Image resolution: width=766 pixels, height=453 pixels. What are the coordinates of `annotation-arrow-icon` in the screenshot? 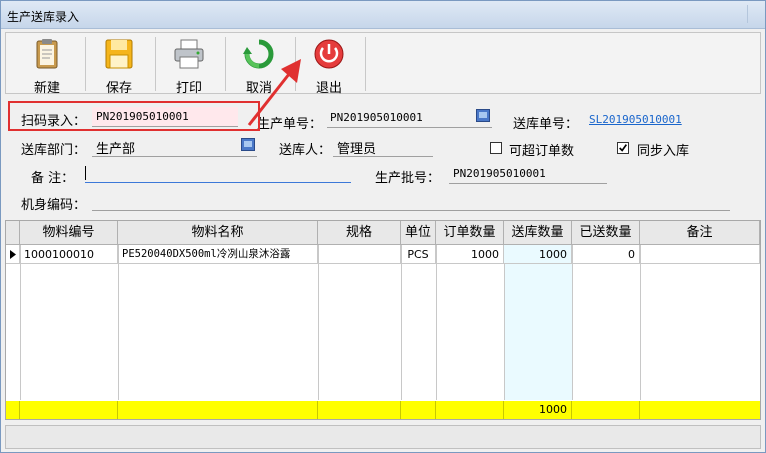 It's located at (274, 92).